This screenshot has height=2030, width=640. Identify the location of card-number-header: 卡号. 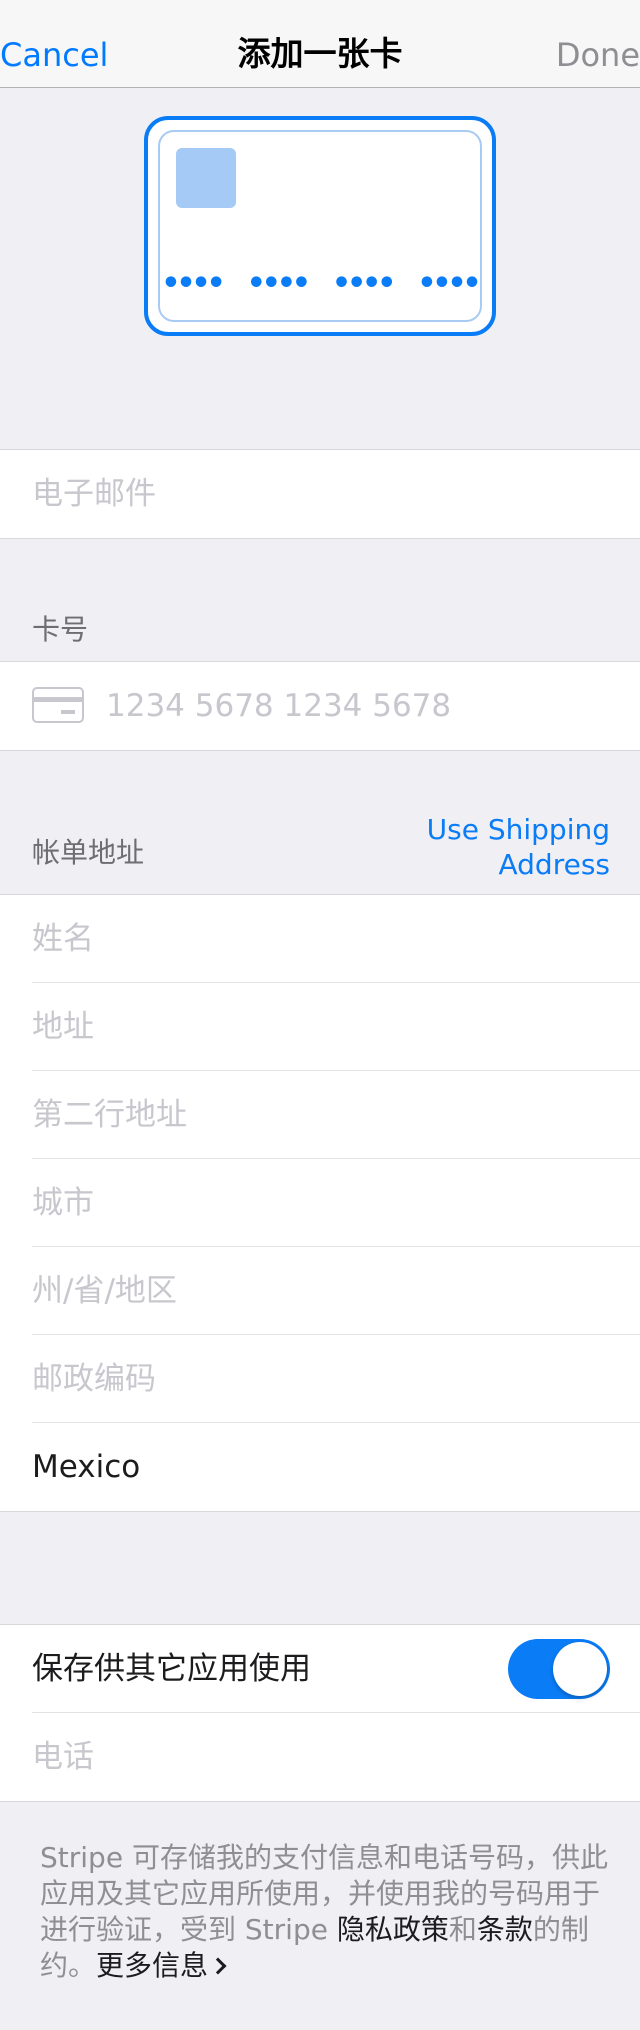
(60, 629).